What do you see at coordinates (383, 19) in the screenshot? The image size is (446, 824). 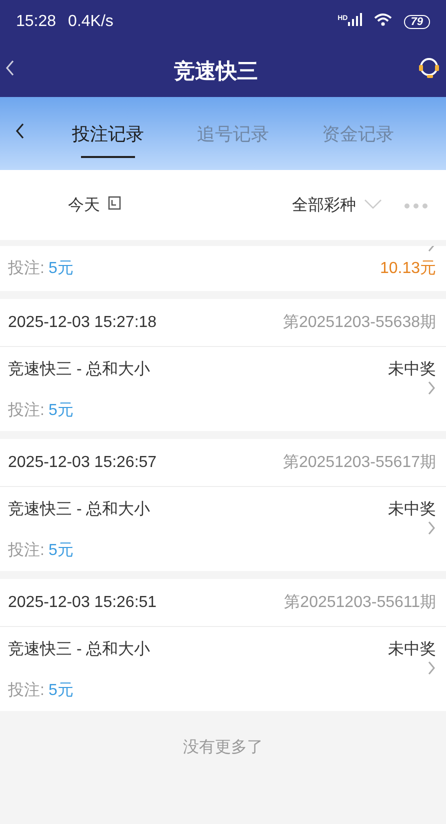 I see `wifi-icon` at bounding box center [383, 19].